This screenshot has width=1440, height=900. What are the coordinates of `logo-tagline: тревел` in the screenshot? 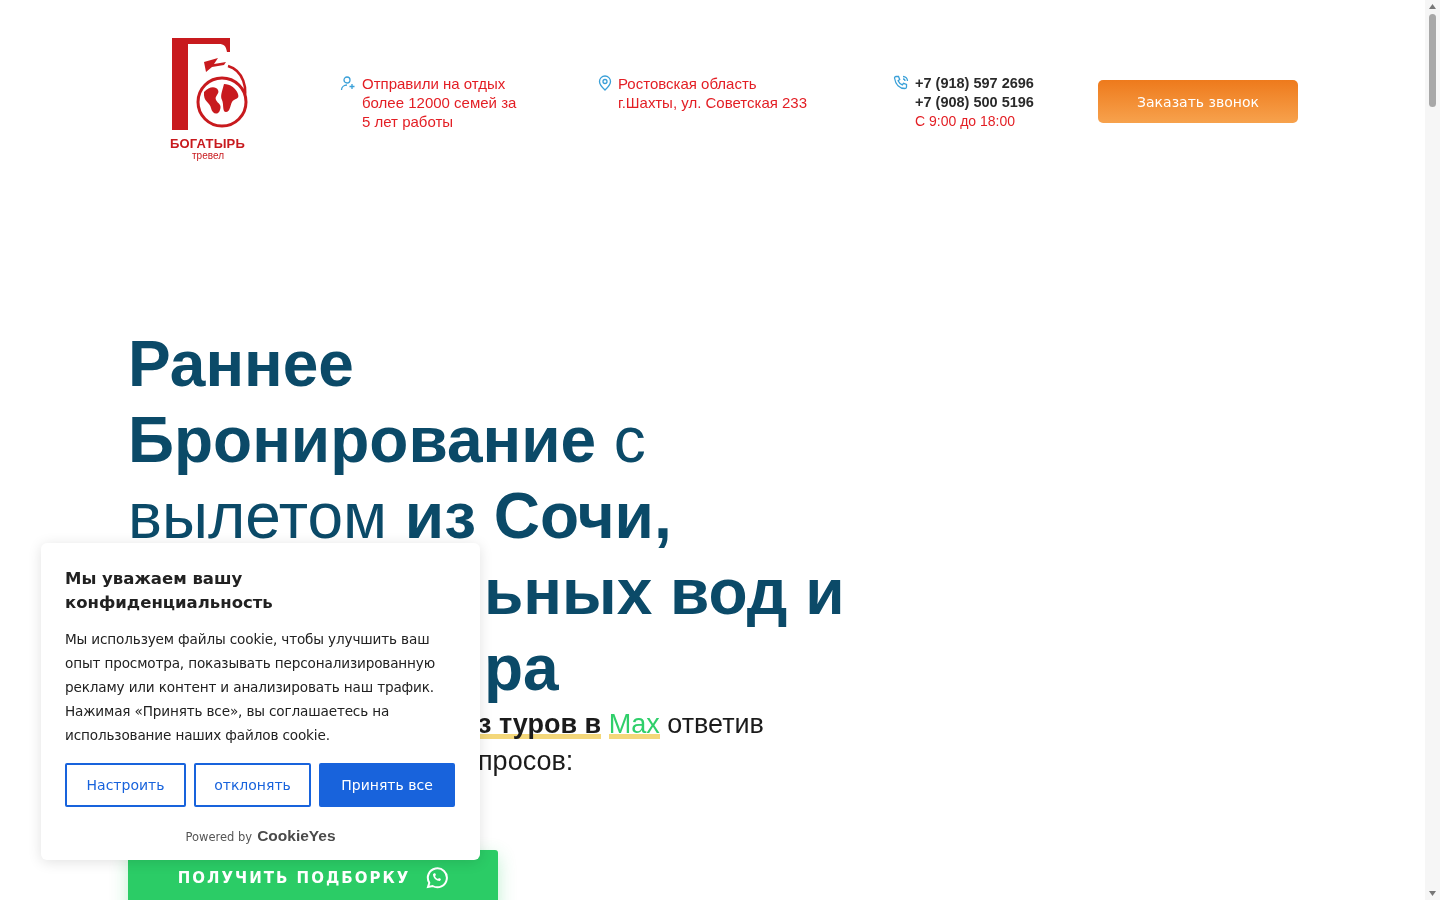 It's located at (208, 156).